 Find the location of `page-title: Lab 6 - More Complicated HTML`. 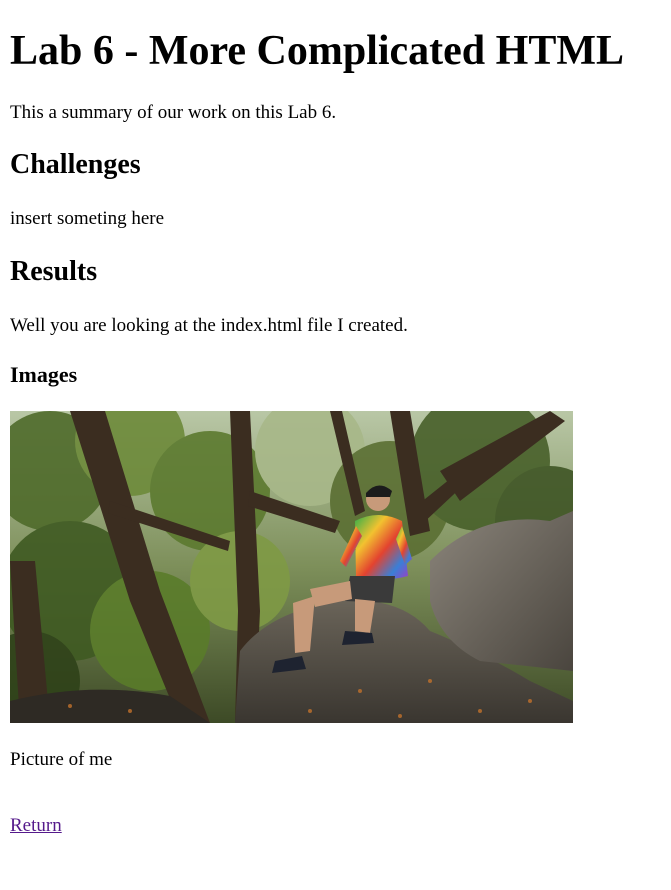

page-title: Lab 6 - More Complicated HTML is located at coordinates (317, 51).